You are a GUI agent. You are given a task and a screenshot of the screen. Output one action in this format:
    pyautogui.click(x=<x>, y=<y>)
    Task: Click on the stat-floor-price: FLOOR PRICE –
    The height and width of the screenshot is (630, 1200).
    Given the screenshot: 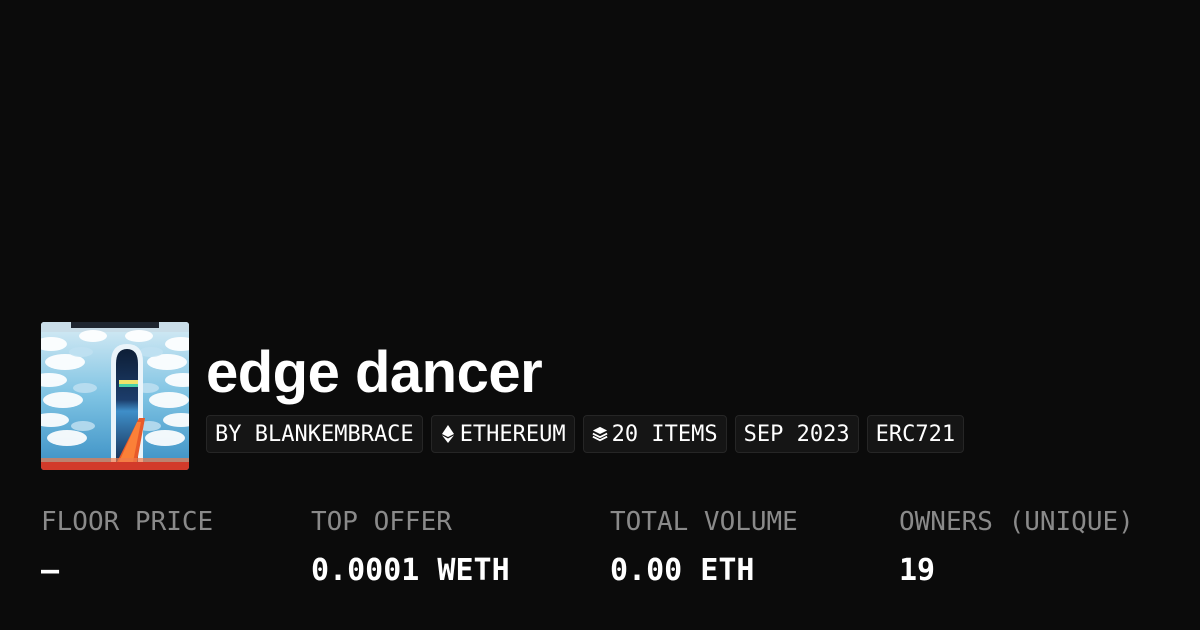 What is the action you would take?
    pyautogui.click(x=127, y=548)
    